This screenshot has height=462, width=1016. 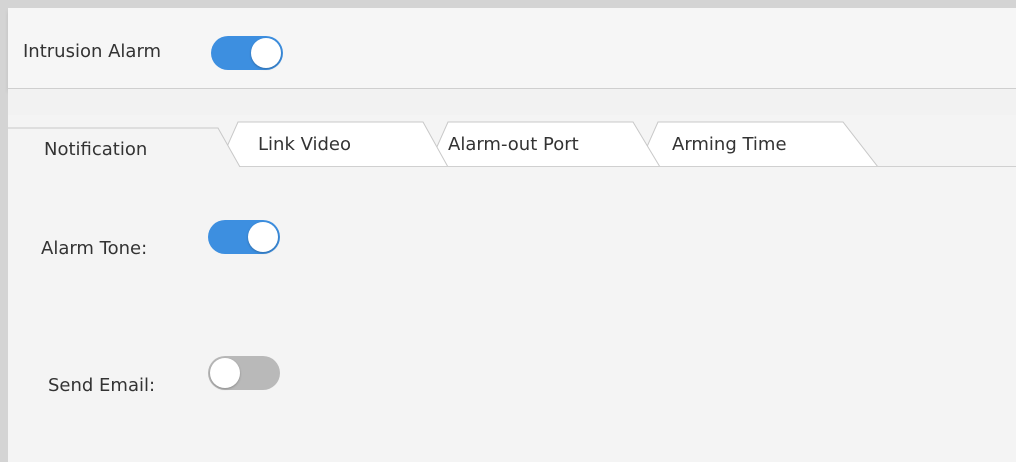 I want to click on section-divider, so click(x=512, y=102).